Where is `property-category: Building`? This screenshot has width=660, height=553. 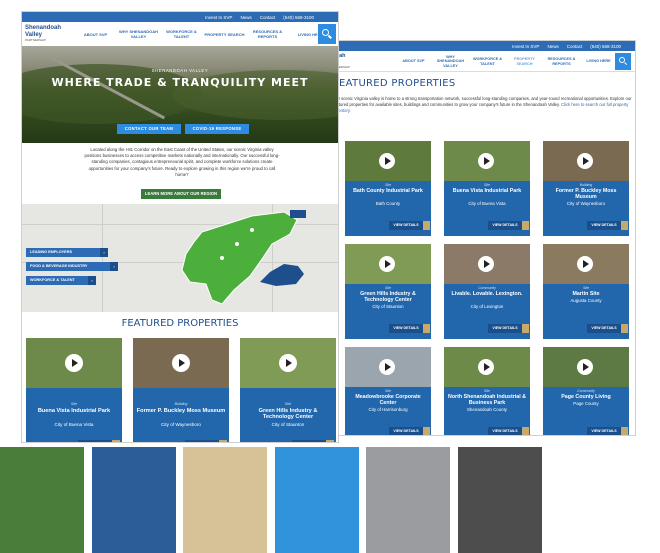
property-category: Building is located at coordinates (181, 404).